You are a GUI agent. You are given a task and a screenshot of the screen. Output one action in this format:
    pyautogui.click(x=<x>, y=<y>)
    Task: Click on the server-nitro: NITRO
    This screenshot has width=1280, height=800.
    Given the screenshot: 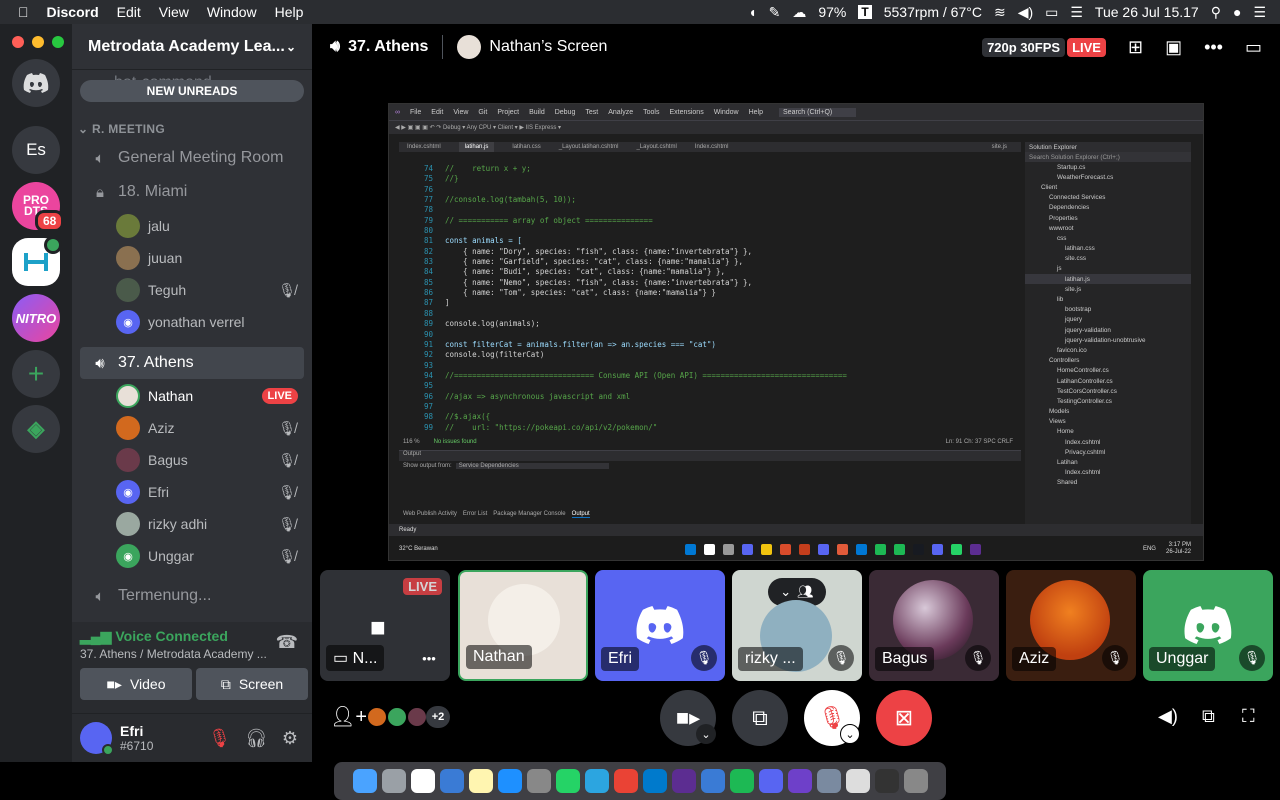 What is the action you would take?
    pyautogui.click(x=36, y=318)
    